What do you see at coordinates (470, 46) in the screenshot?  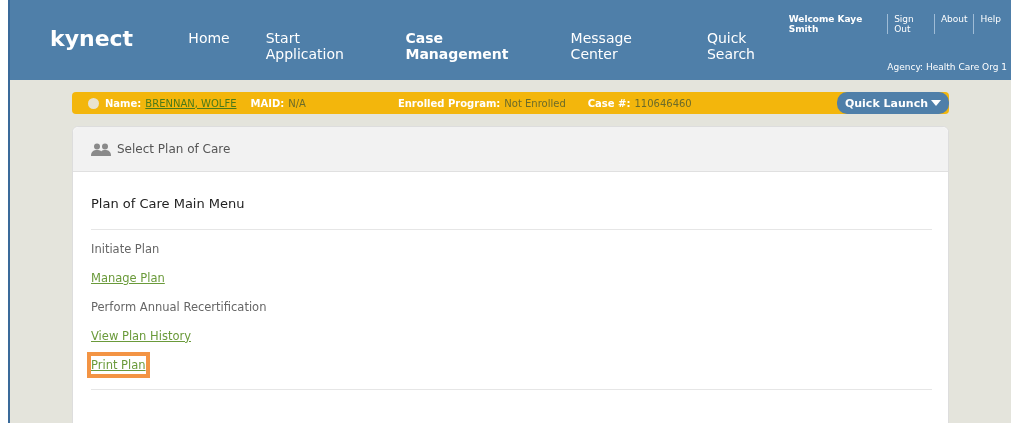 I see `nav-link: Case Management` at bounding box center [470, 46].